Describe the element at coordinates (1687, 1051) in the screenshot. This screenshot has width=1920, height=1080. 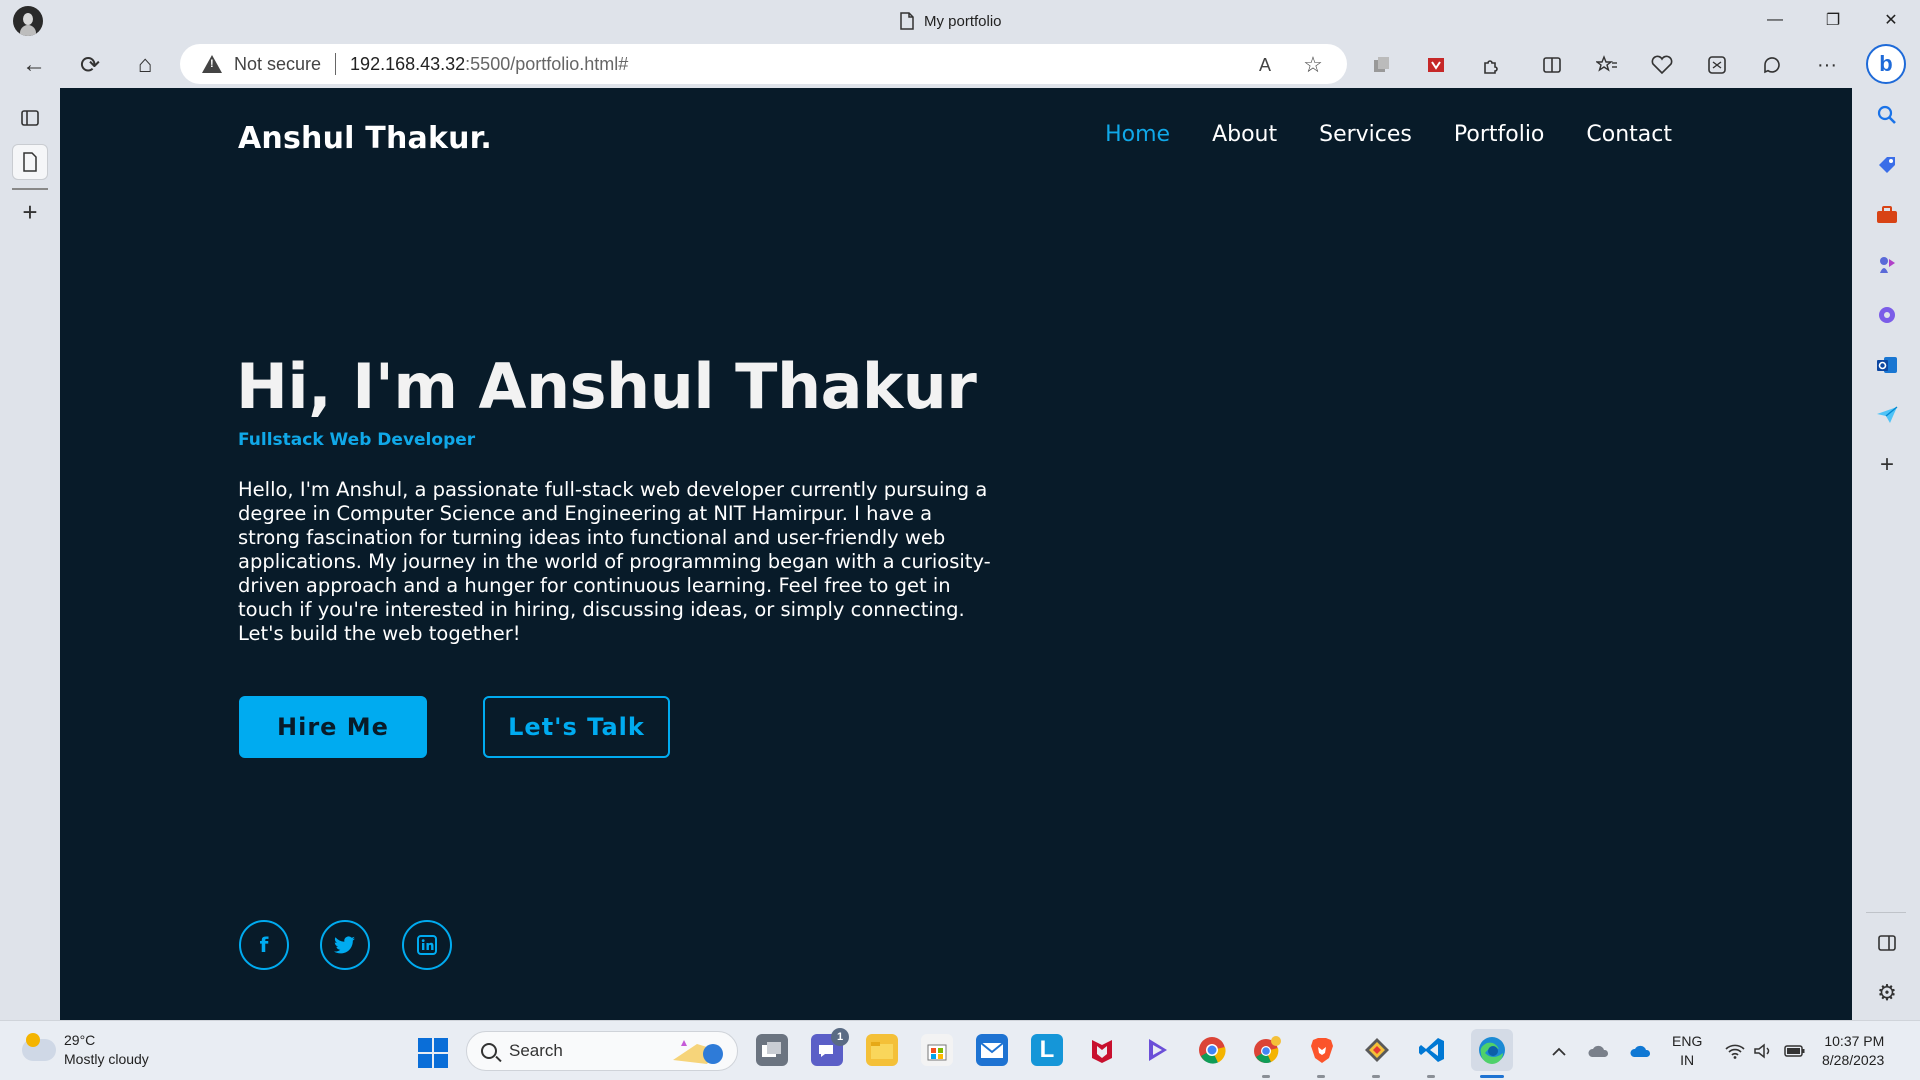
I see `input-language: ENG IN` at that location.